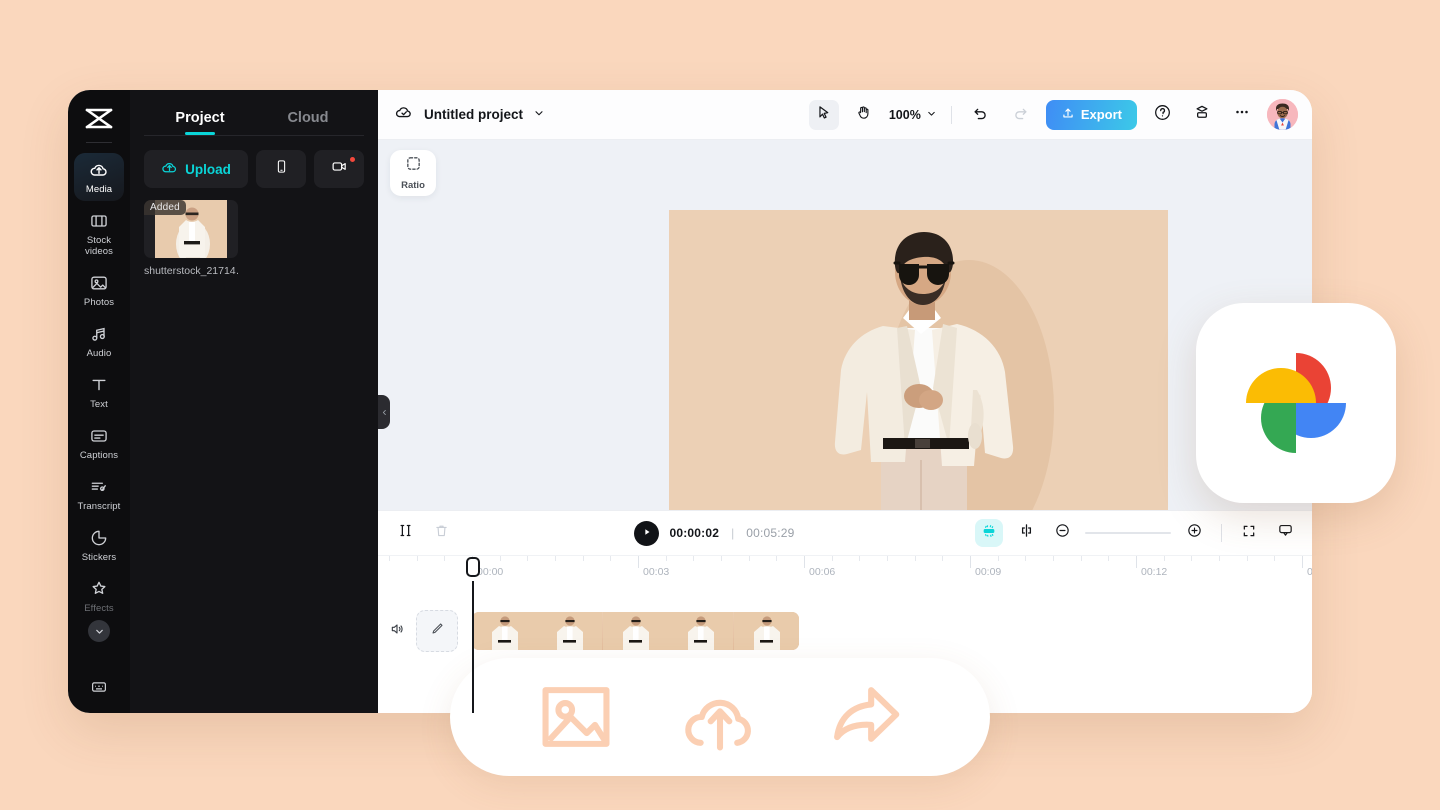 The image size is (1440, 810). I want to click on fullscreen-icon, so click(1249, 533).